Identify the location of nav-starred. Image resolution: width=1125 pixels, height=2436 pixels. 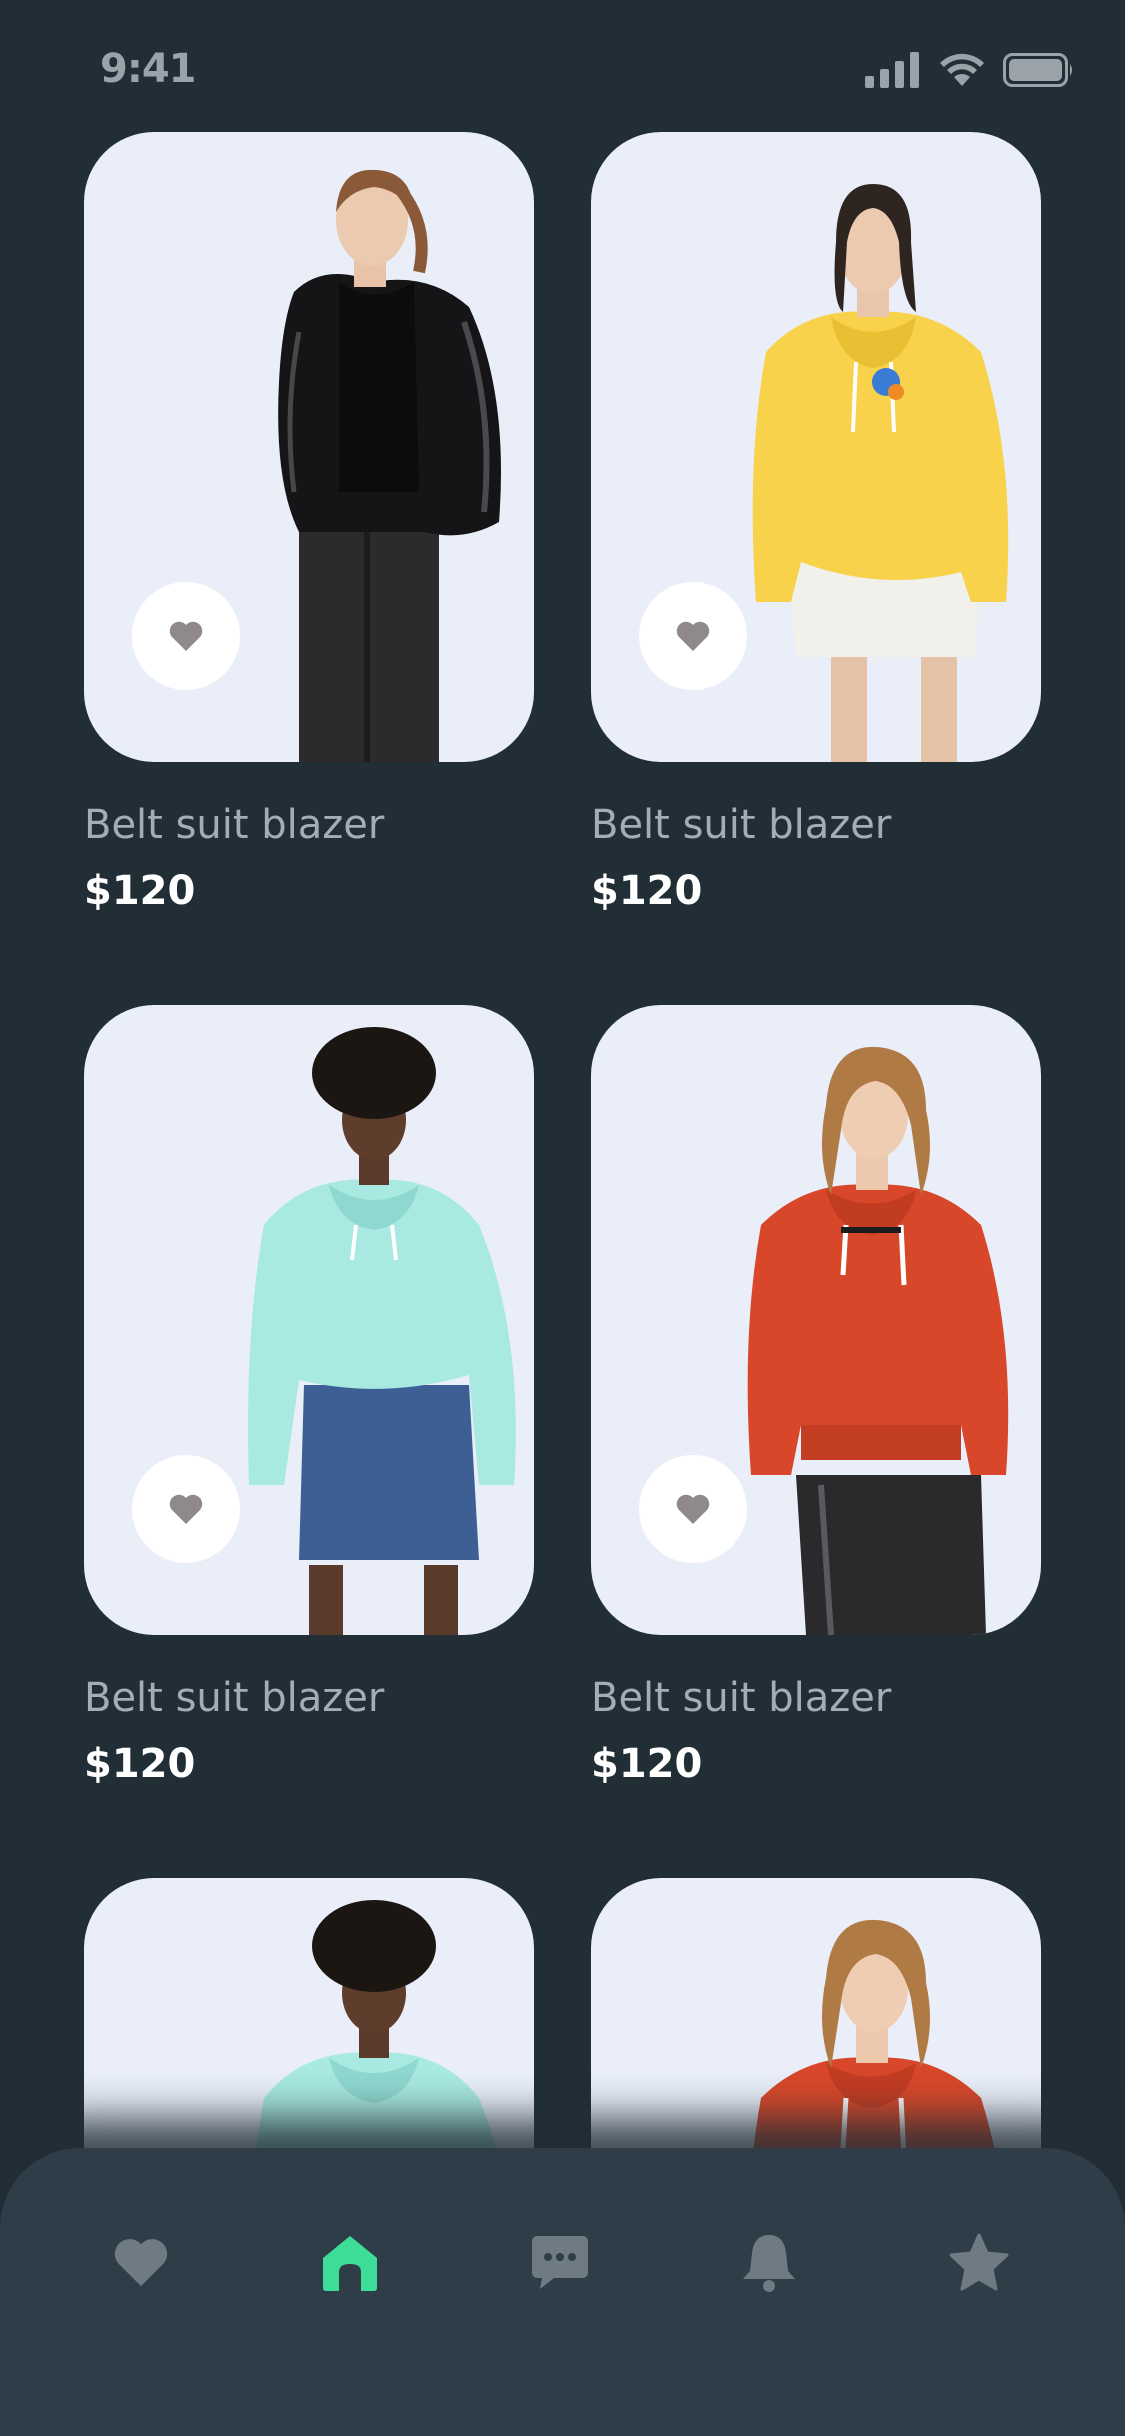
(979, 2262).